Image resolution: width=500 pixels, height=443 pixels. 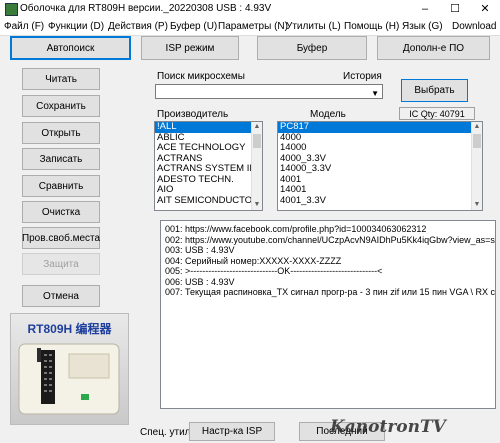 I want to click on ic-qty-display: IC Qty: 40791, so click(x=437, y=113).